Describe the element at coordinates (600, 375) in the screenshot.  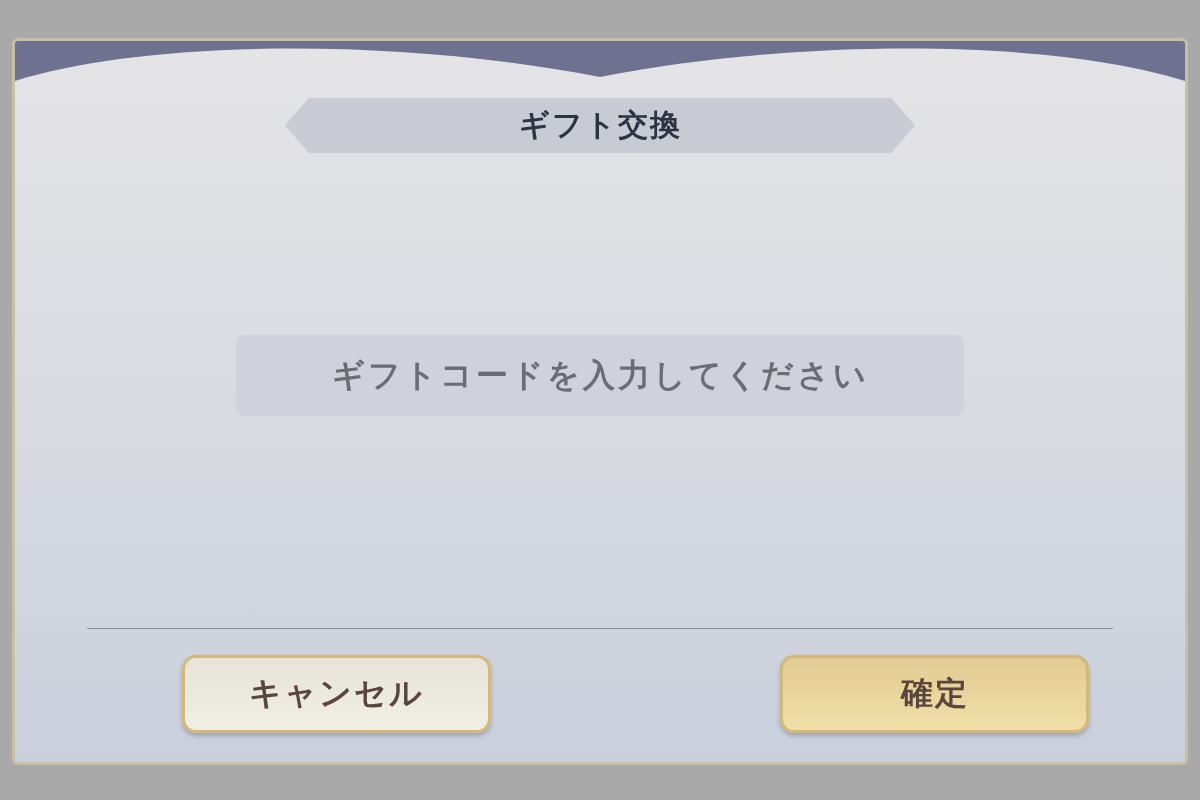
I see `gift-code-field: ギフトコードを入力してください` at that location.